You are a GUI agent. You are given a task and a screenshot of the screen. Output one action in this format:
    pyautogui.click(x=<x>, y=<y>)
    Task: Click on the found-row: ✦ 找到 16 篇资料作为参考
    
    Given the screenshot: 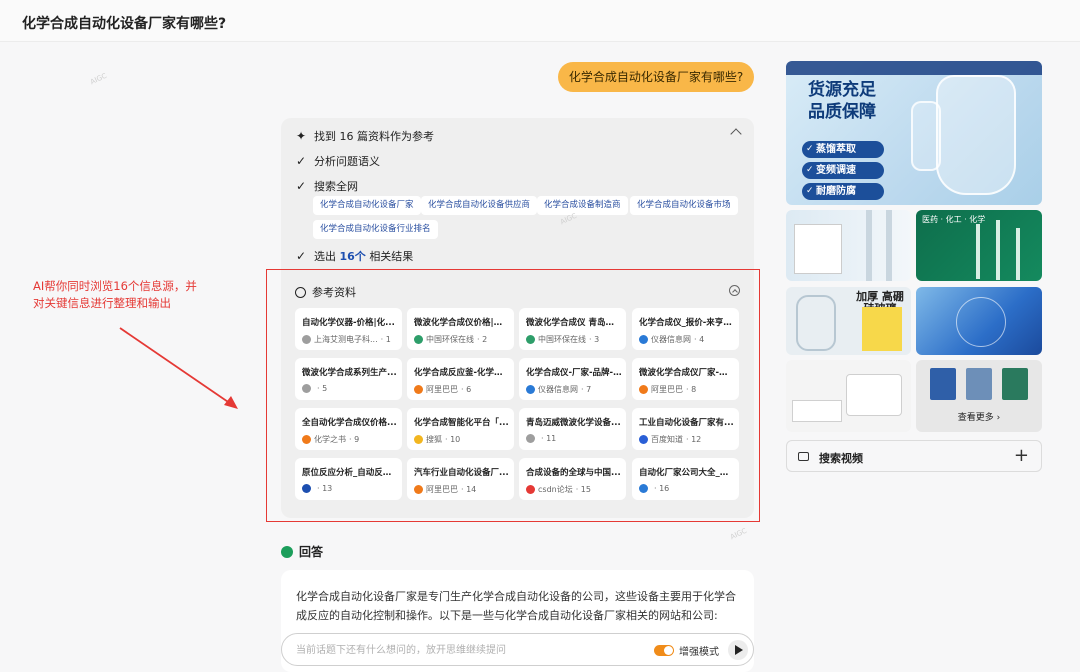 What is the action you would take?
    pyautogui.click(x=364, y=136)
    